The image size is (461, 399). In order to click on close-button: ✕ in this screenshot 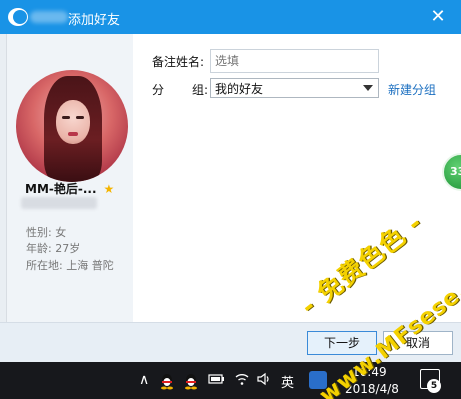, I will do `click(438, 17)`.